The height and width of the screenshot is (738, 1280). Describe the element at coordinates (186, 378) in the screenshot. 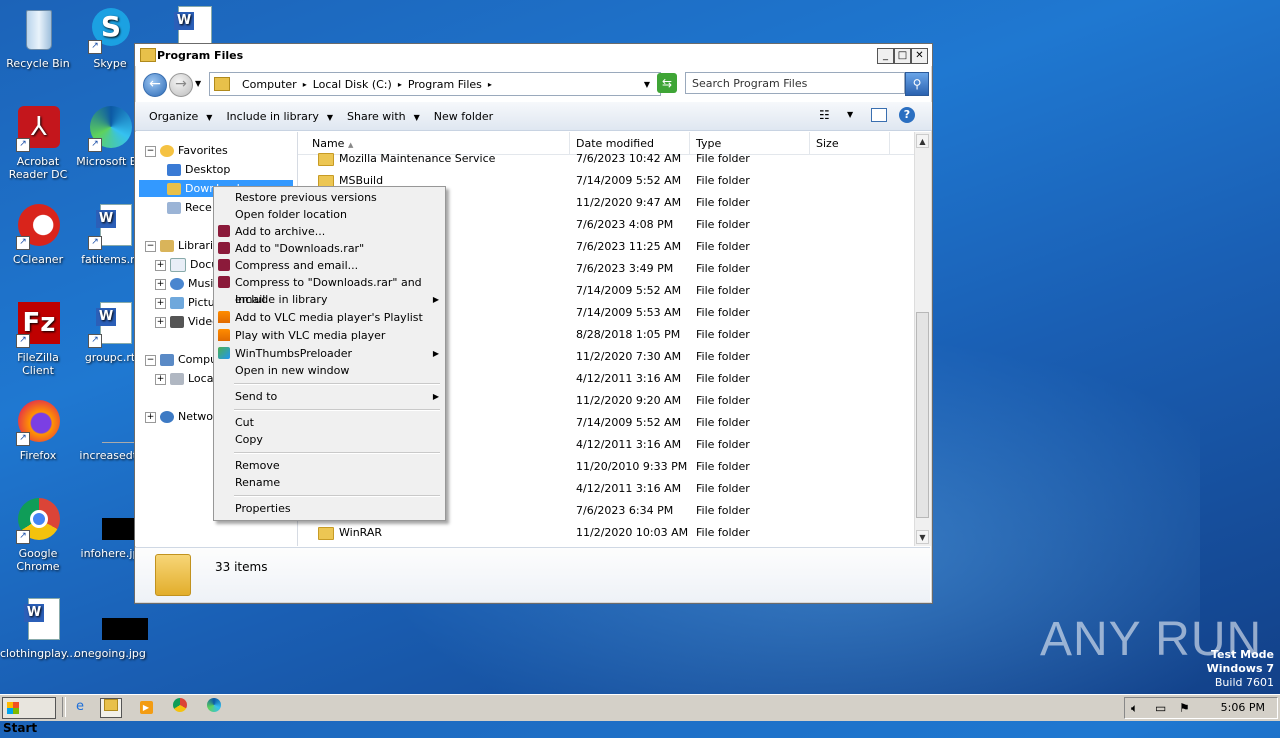

I see `nav-local-disk: + Local` at that location.